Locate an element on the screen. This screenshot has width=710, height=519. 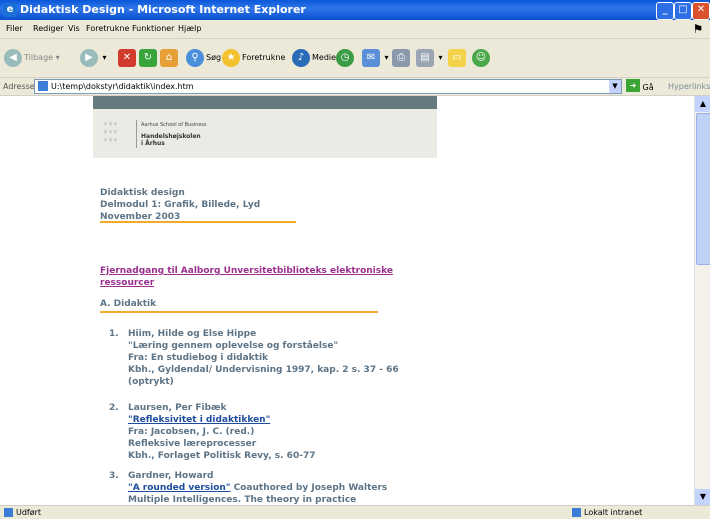
section-divider is located at coordinates (239, 312).